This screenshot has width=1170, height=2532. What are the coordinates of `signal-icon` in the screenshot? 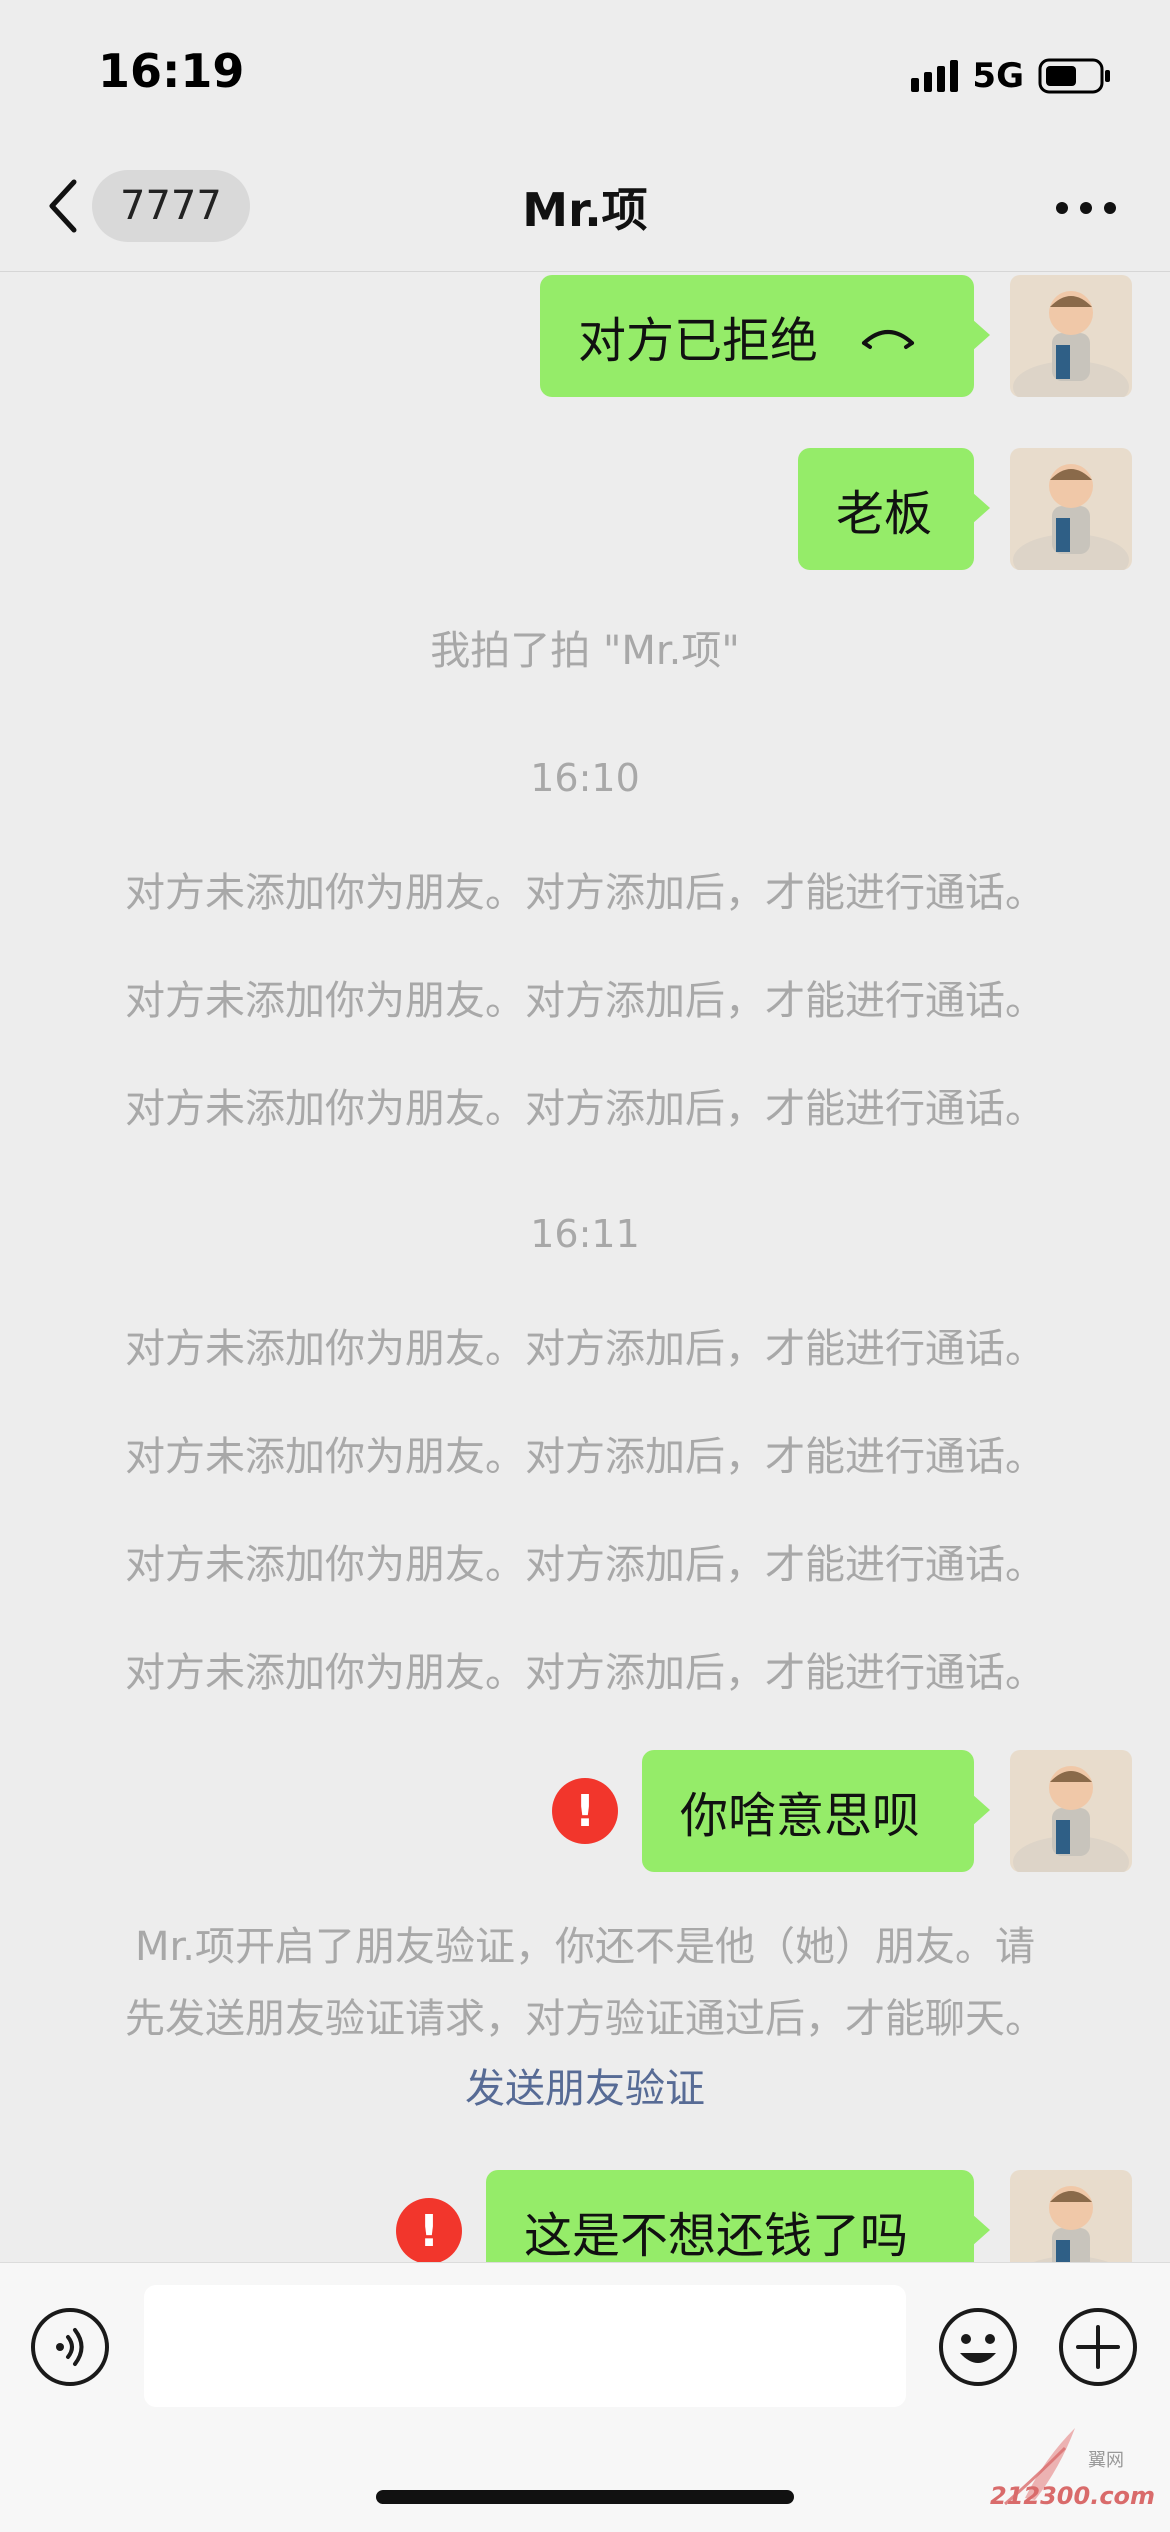 It's located at (935, 76).